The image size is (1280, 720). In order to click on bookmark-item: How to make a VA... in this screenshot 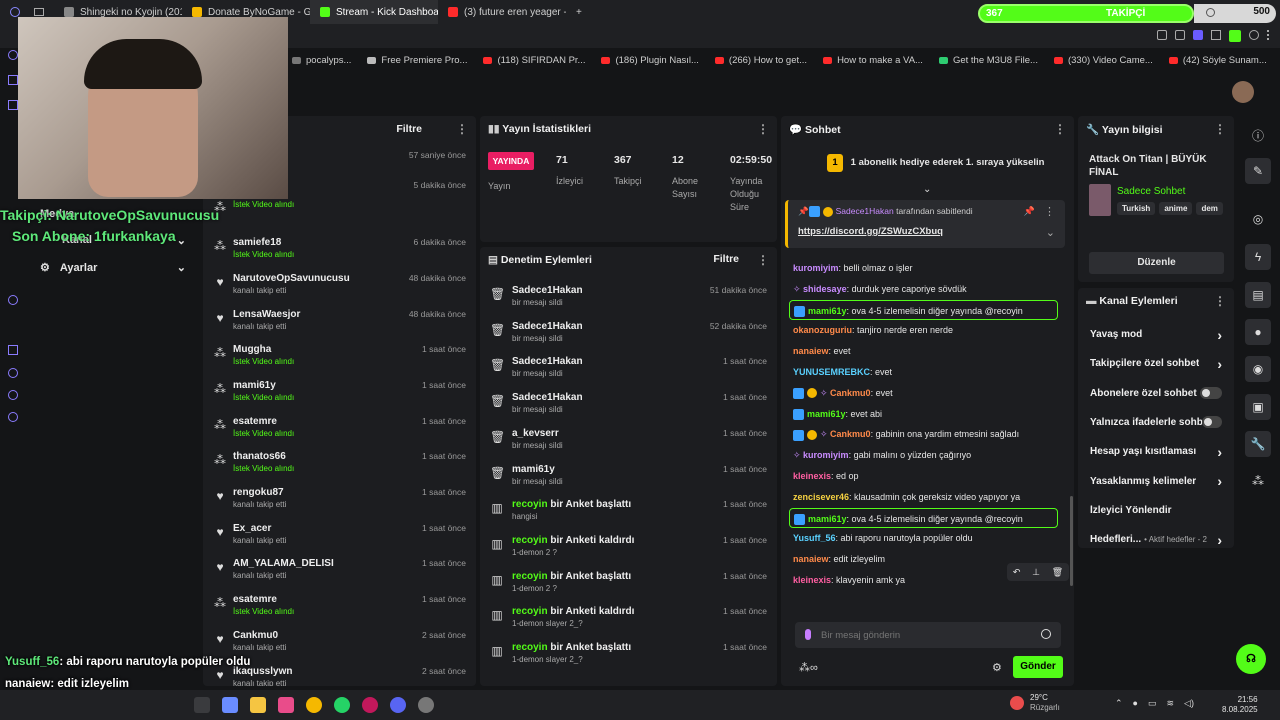, I will do `click(873, 60)`.